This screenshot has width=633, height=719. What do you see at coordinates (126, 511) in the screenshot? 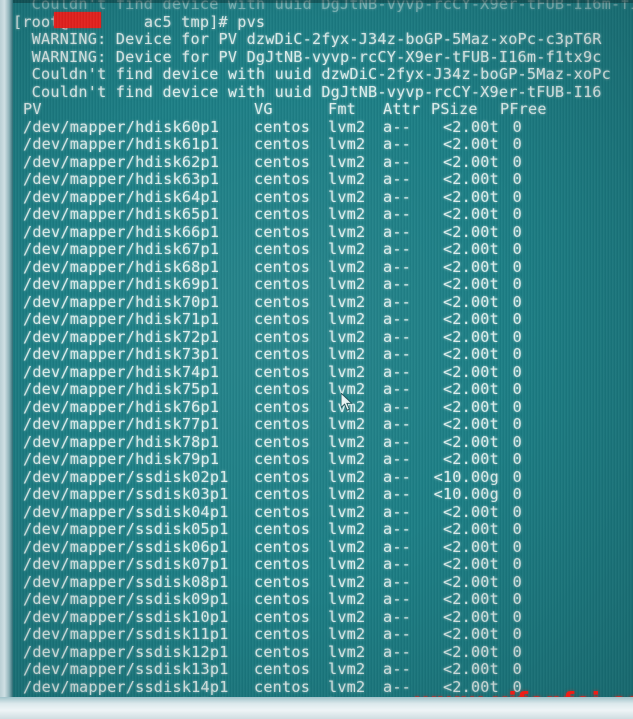
I see `cell-pv: /dev/mapper/ssdisk04p1` at bounding box center [126, 511].